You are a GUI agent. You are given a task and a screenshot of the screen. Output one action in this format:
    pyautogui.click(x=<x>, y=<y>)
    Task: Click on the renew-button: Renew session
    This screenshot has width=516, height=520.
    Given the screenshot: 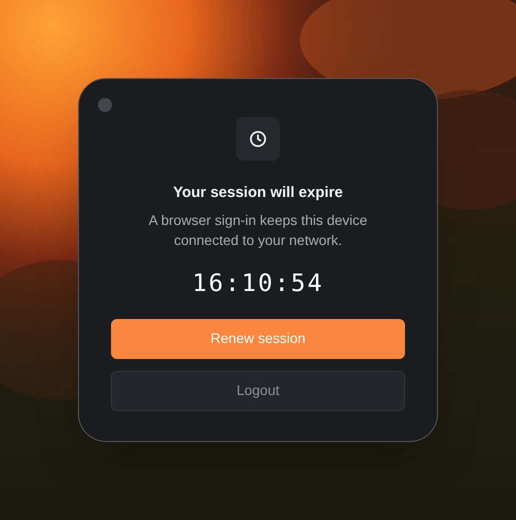 What is the action you would take?
    pyautogui.click(x=258, y=338)
    